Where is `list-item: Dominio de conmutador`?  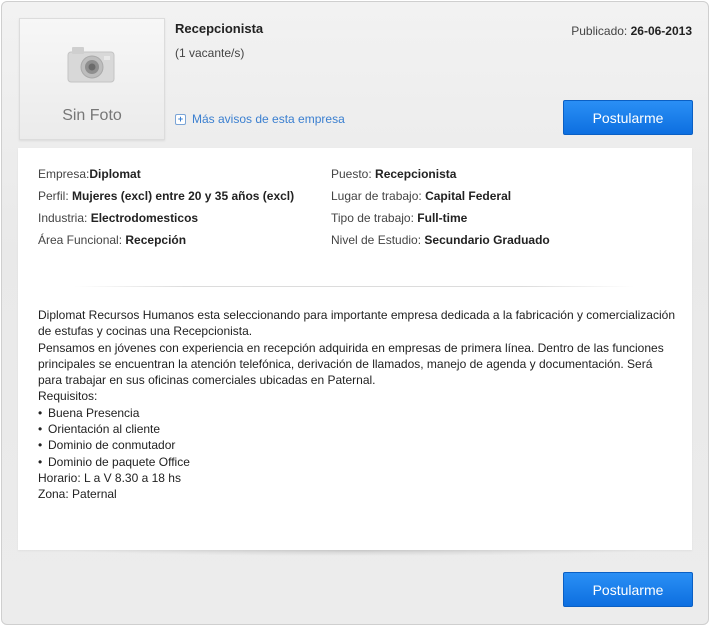
list-item: Dominio de conmutador is located at coordinates (358, 445).